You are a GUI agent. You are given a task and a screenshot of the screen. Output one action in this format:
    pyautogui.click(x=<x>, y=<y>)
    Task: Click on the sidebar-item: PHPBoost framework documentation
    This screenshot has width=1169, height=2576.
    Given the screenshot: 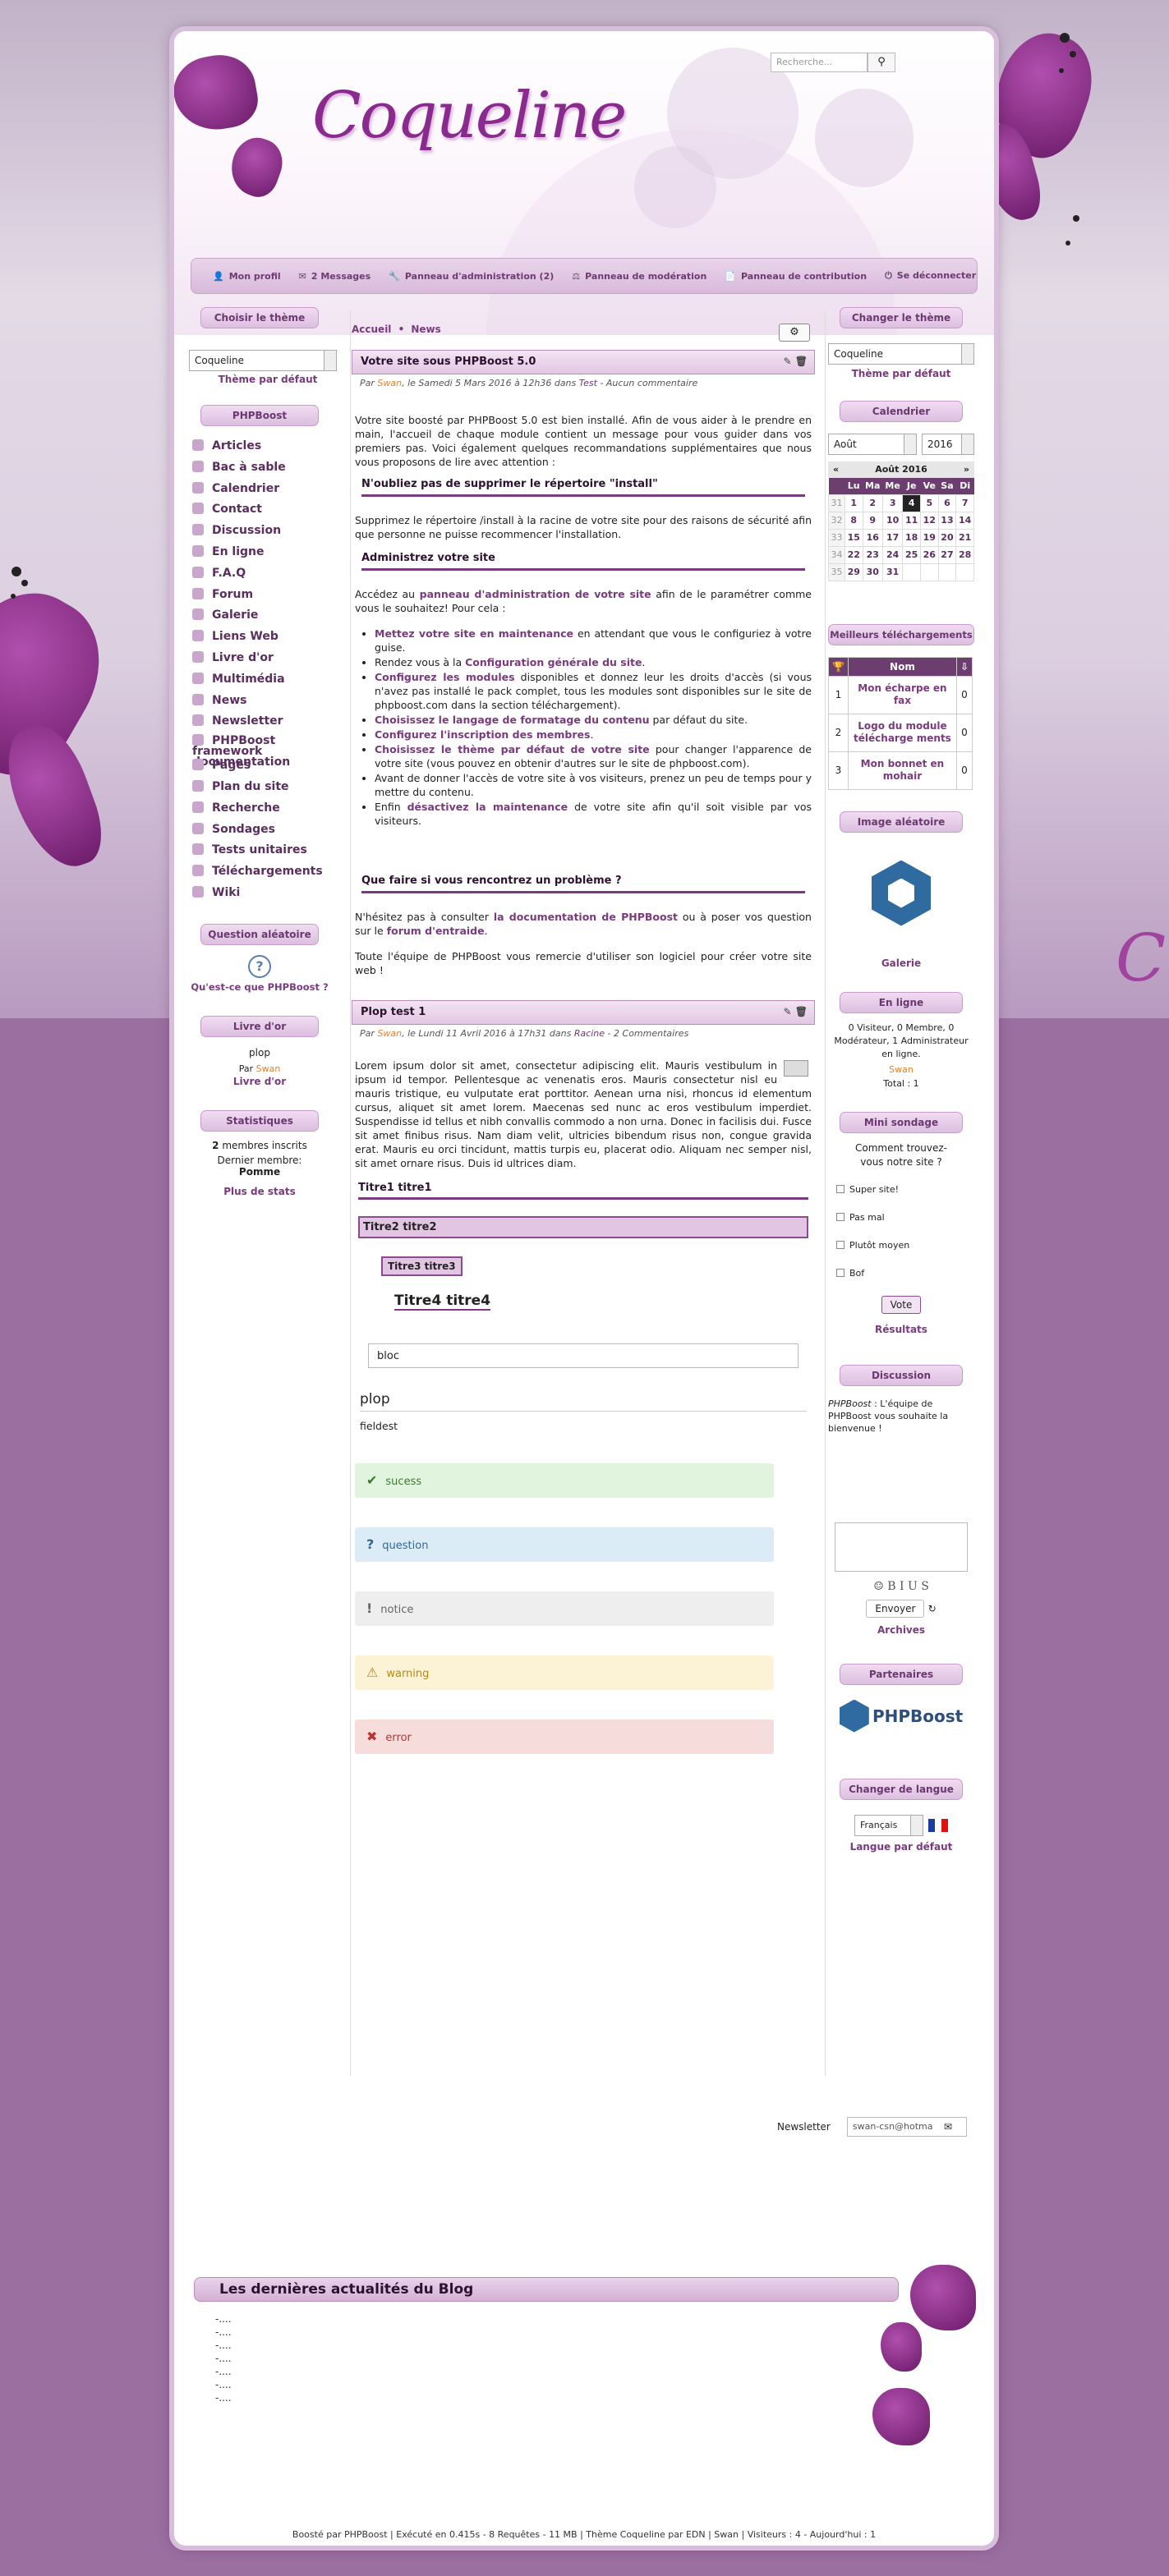 What is the action you would take?
    pyautogui.click(x=259, y=750)
    